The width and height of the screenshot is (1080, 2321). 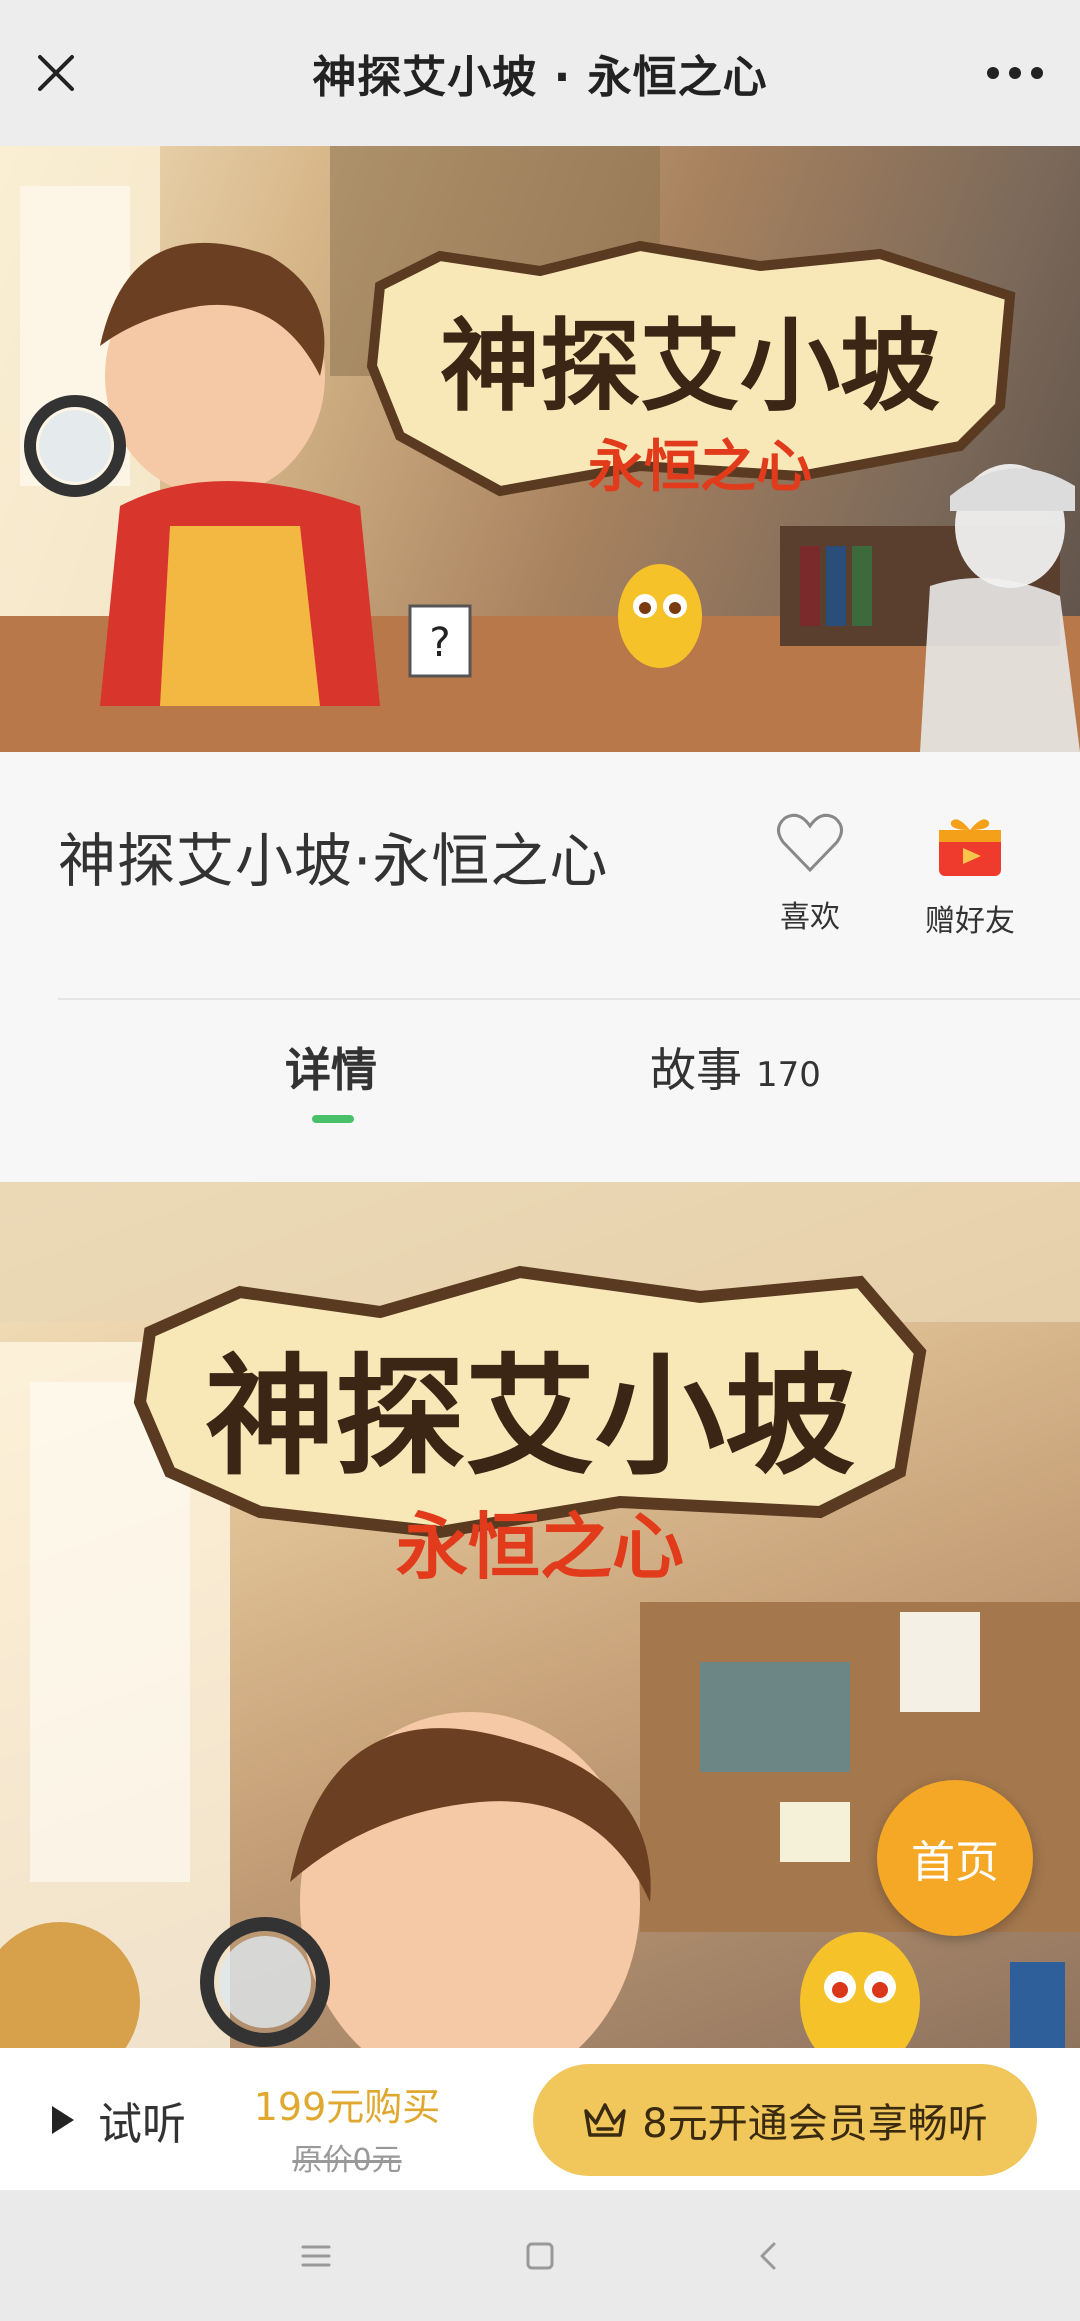 What do you see at coordinates (569, 999) in the screenshot?
I see `divider` at bounding box center [569, 999].